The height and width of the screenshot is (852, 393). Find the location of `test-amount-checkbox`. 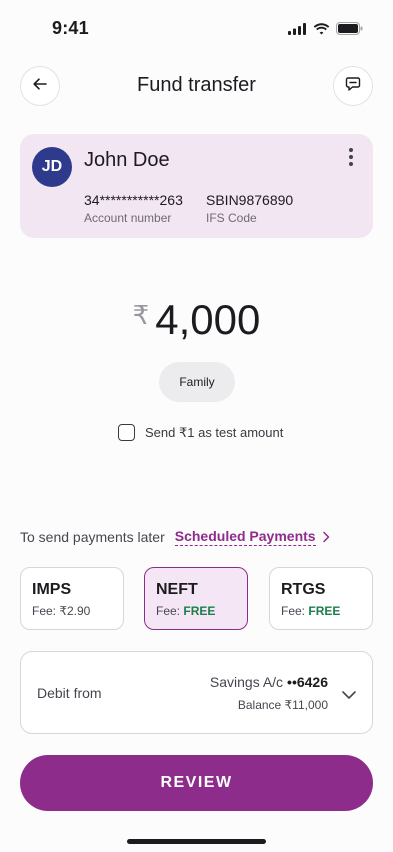

test-amount-checkbox is located at coordinates (126, 432).